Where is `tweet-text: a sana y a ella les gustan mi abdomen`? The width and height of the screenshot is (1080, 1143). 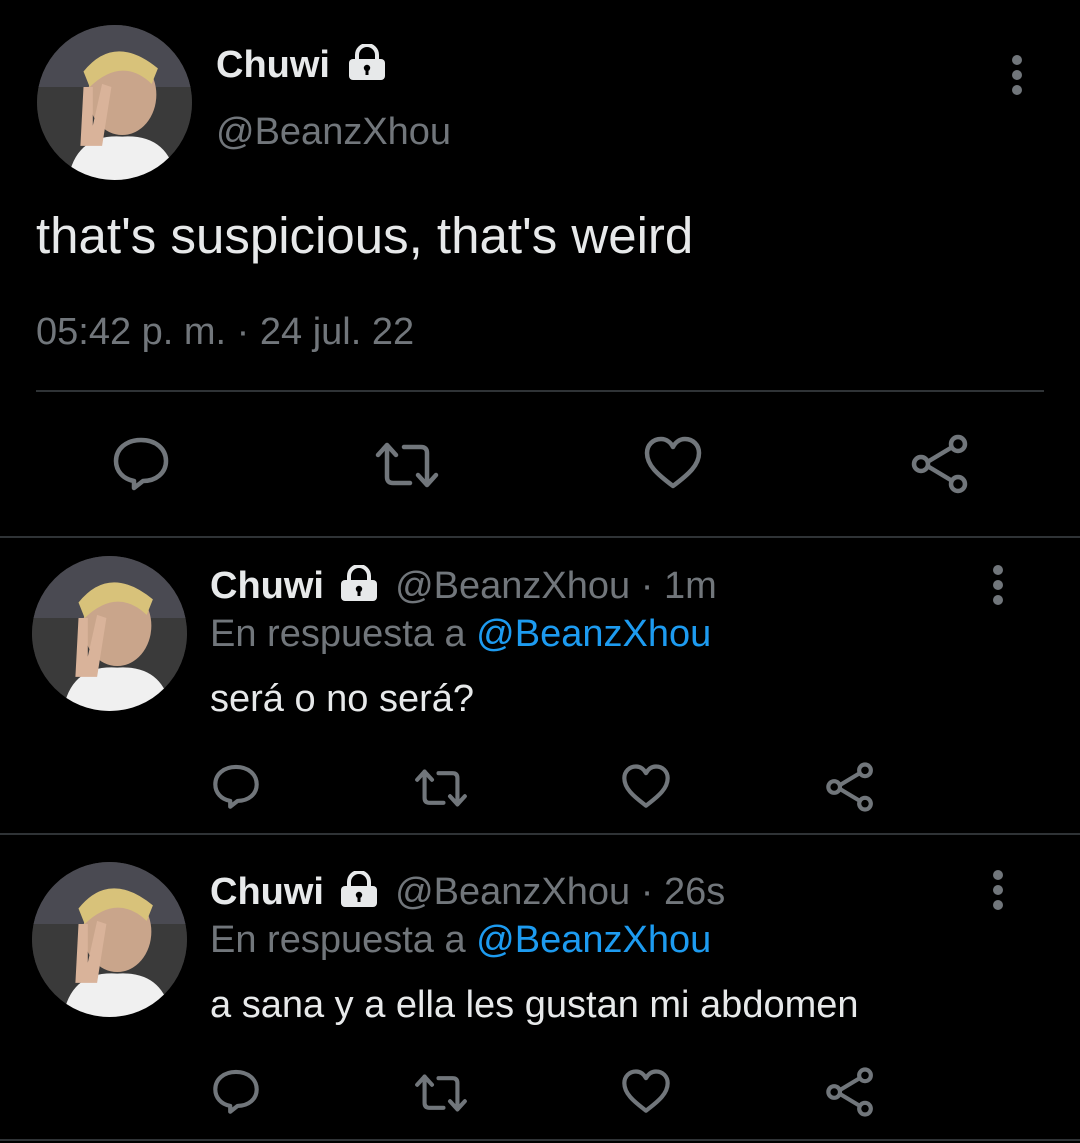 tweet-text: a sana y a ella les gustan mi abdomen is located at coordinates (534, 1005).